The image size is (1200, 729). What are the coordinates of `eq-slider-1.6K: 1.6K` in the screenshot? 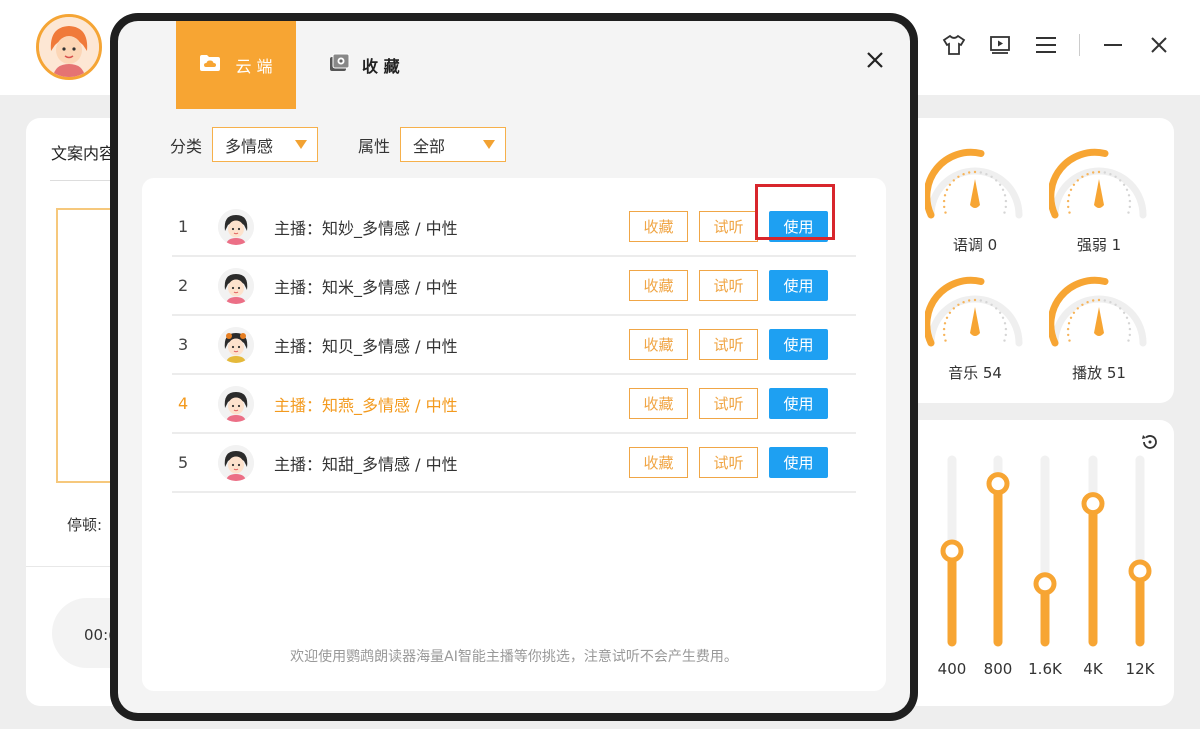 It's located at (1045, 566).